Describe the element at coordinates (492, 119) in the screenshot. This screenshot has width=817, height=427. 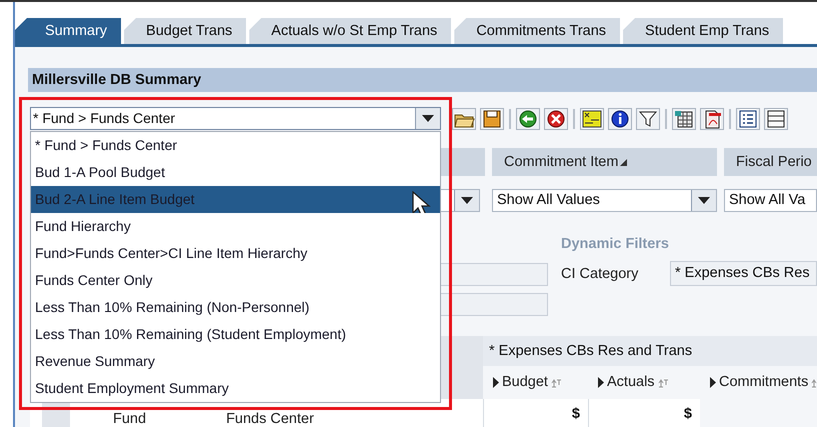
I see `save-icon` at that location.